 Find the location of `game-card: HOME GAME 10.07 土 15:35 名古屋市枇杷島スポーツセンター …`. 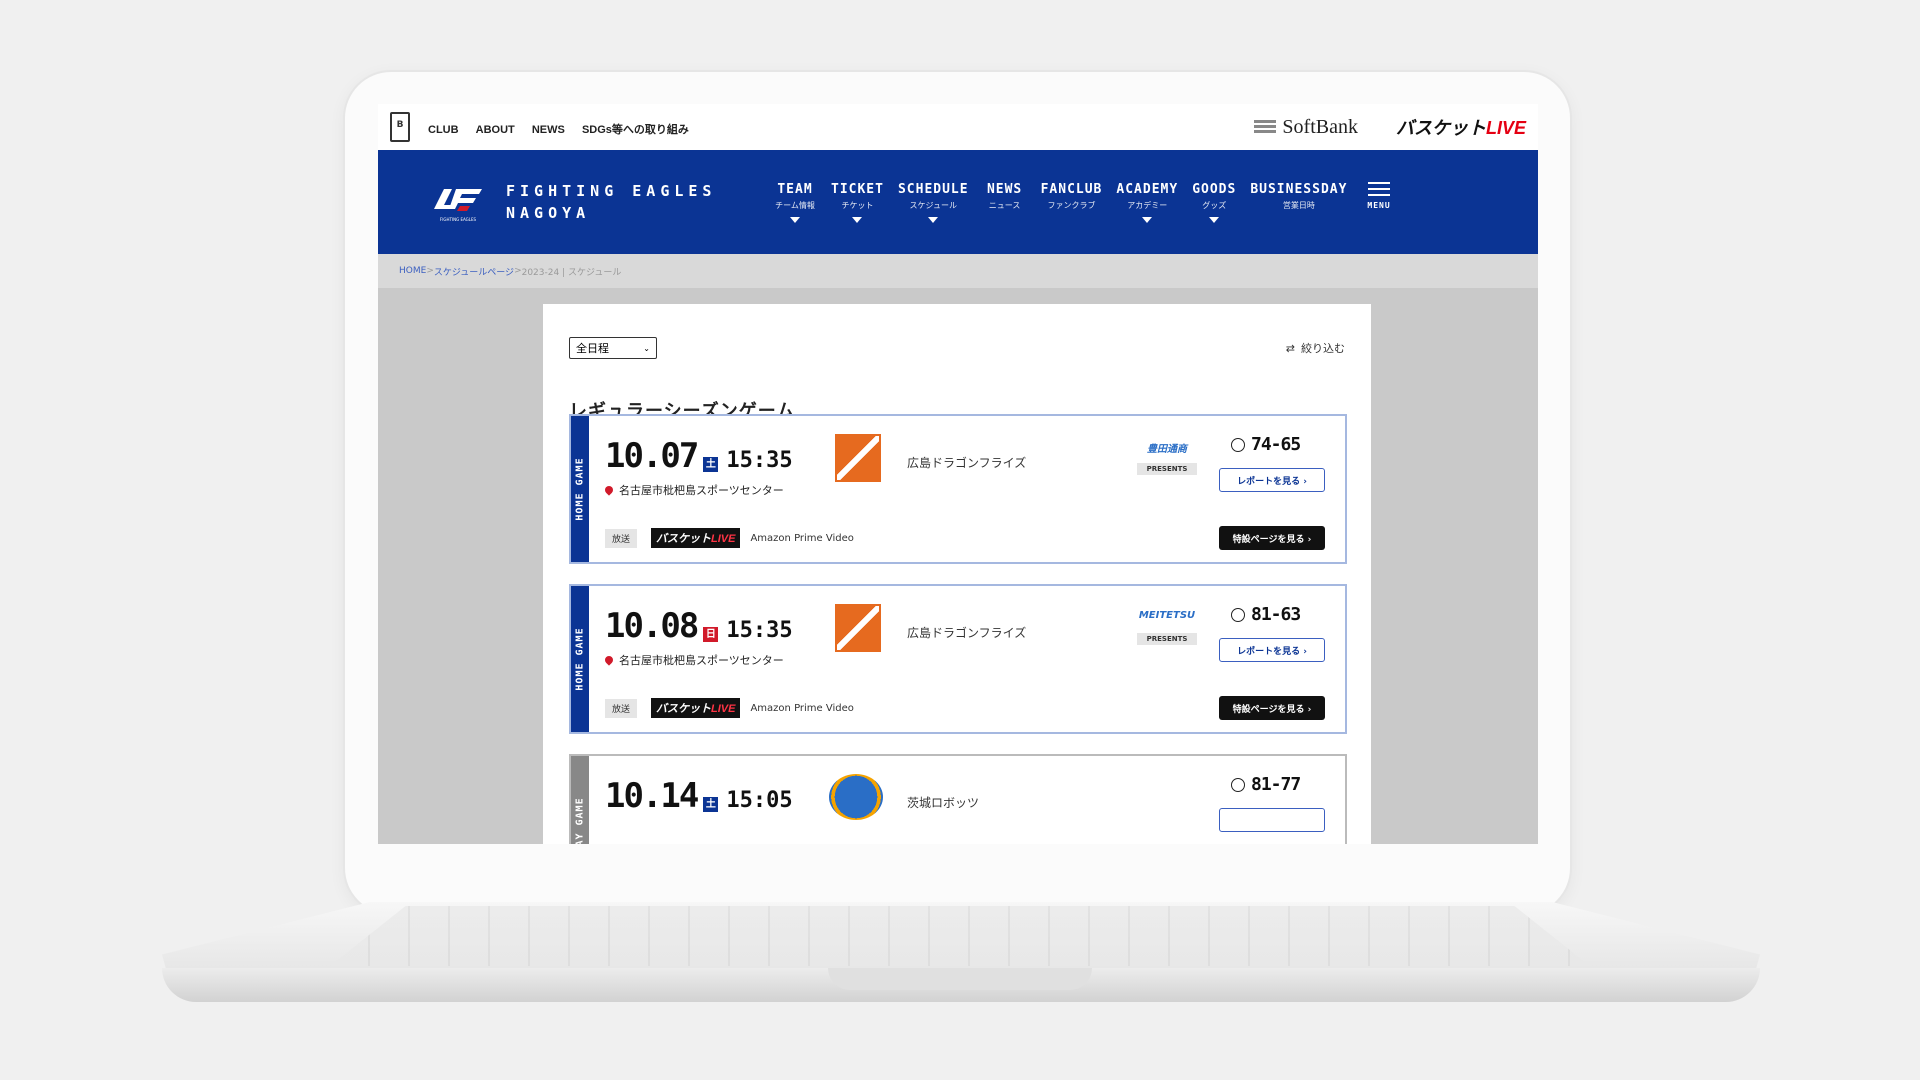

game-card: HOME GAME 10.07 土 15:35 名古屋市枇杷島スポーツセンター … is located at coordinates (958, 489).